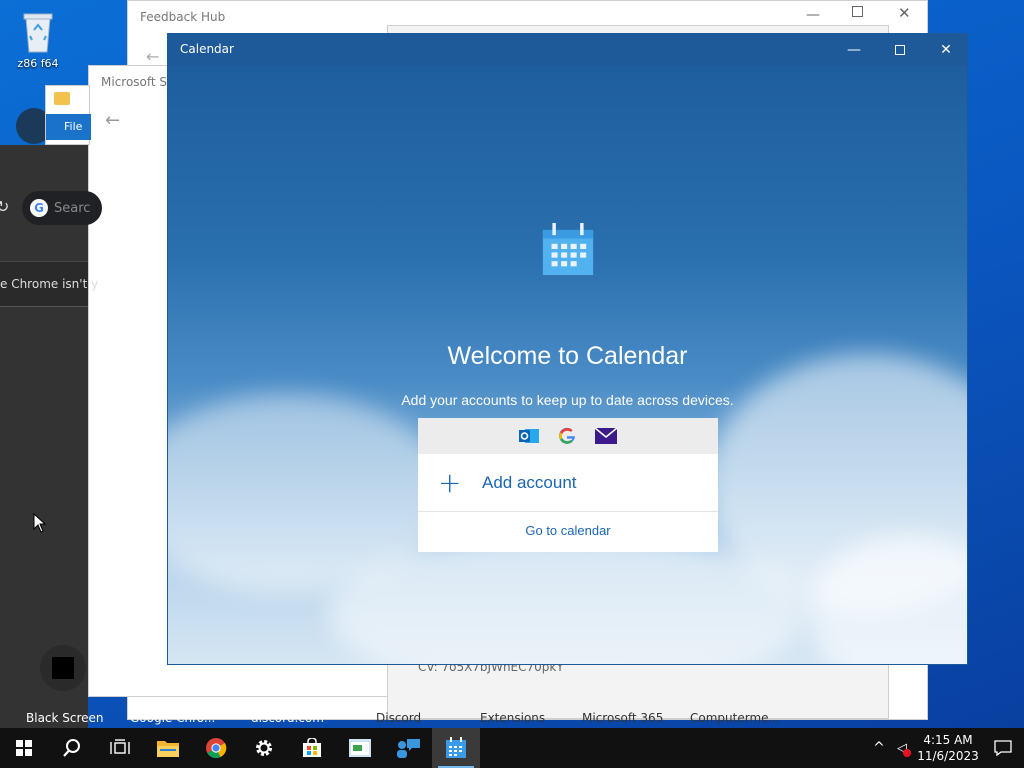  I want to click on mouse-cursor-icon, so click(40, 523).